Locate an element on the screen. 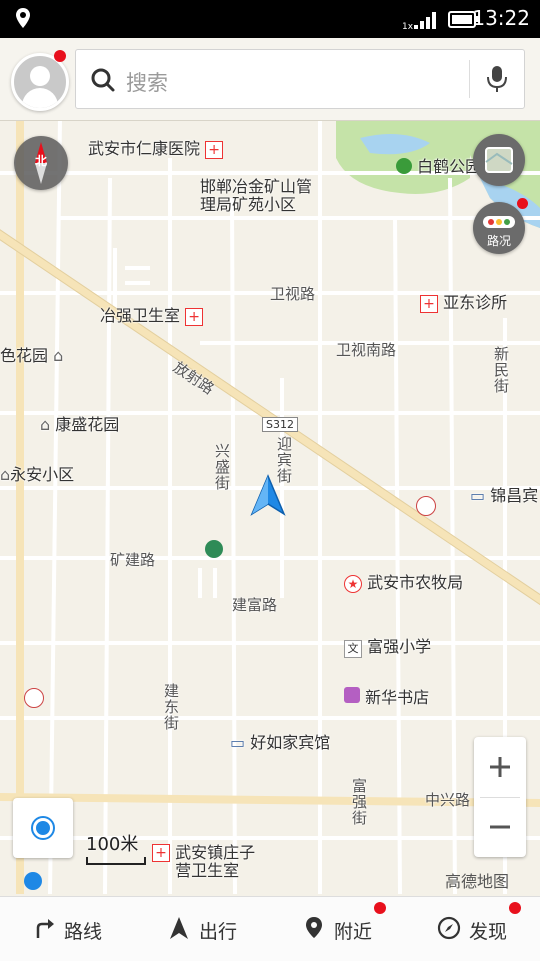  notification-dot is located at coordinates (60, 56).